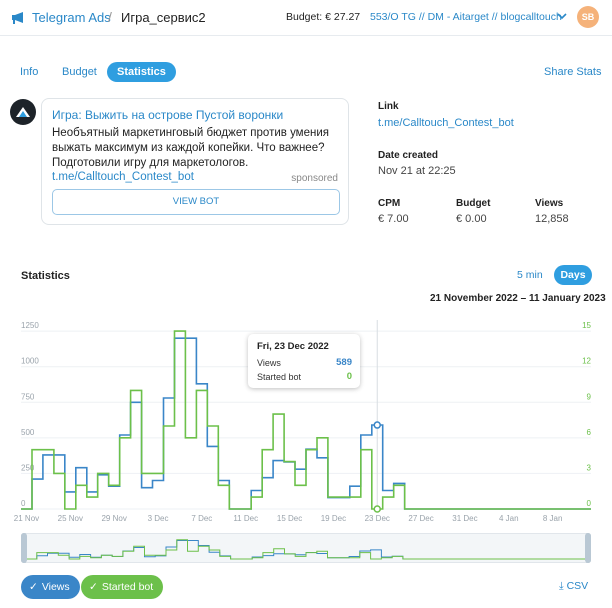  I want to click on x-tick-label: 8 Jan, so click(553, 518).